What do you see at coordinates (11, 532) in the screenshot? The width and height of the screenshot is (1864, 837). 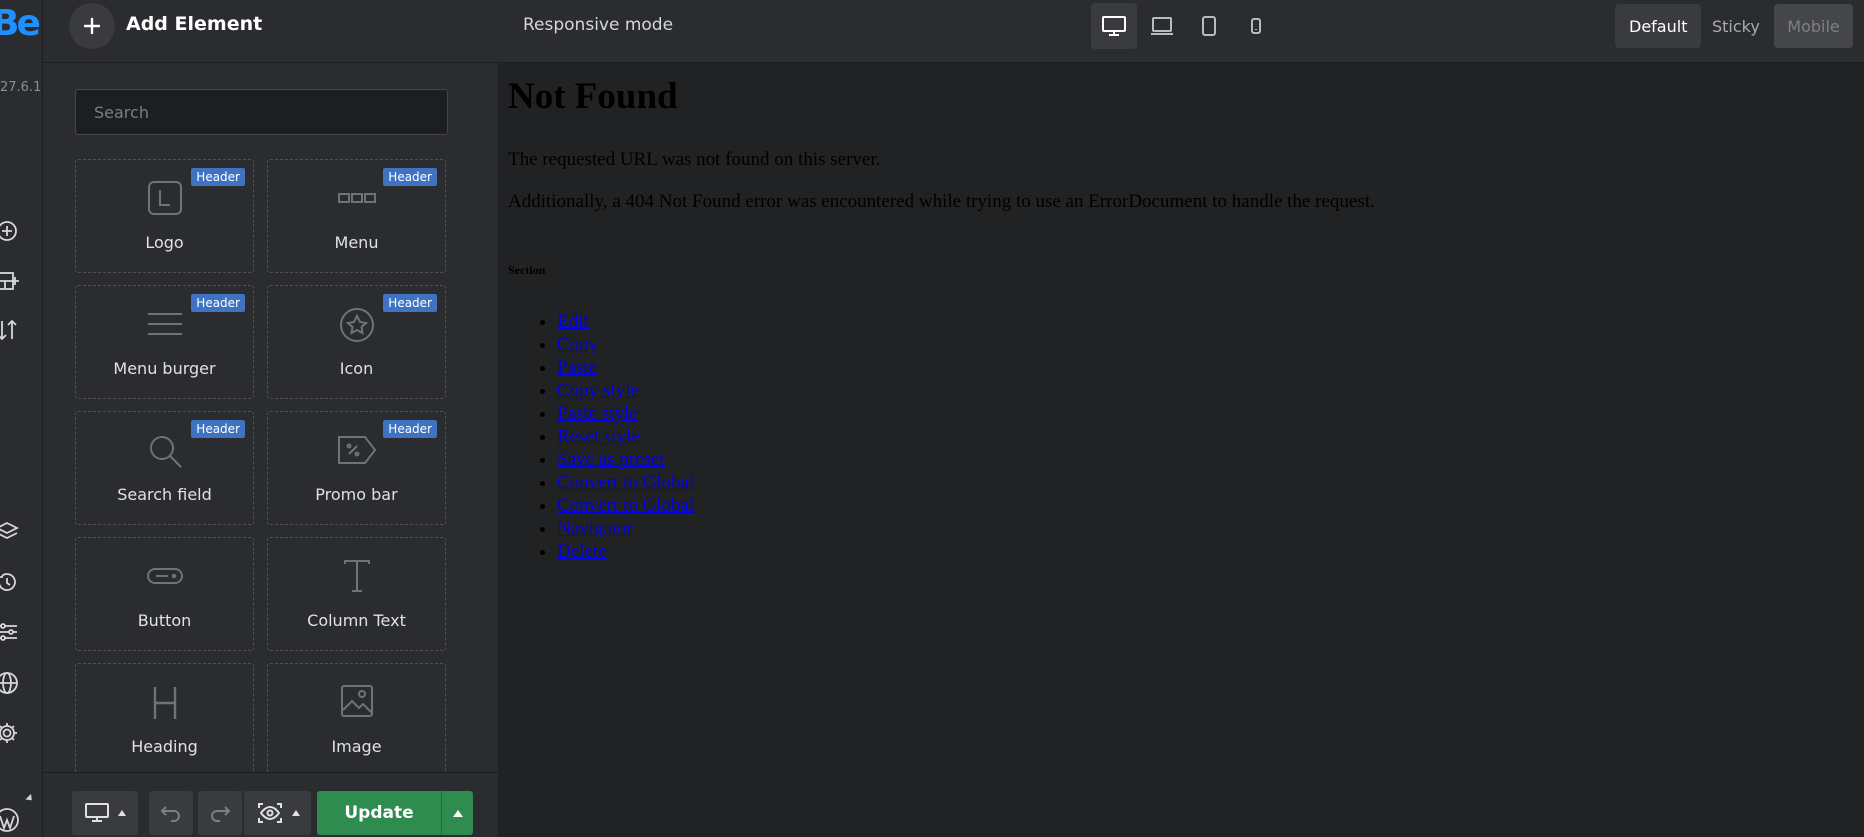 I see `layers-icon` at bounding box center [11, 532].